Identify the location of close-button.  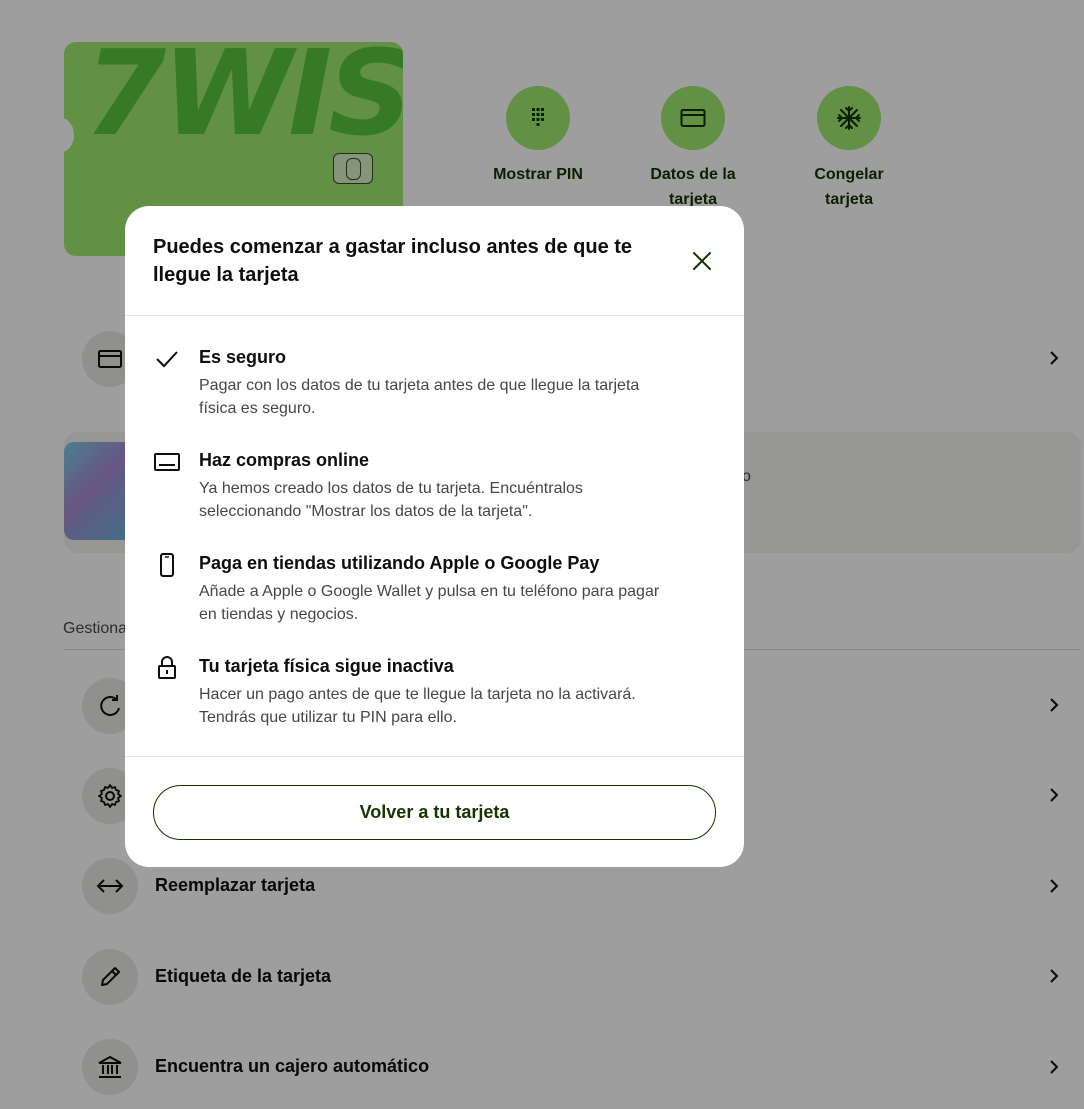
(702, 261).